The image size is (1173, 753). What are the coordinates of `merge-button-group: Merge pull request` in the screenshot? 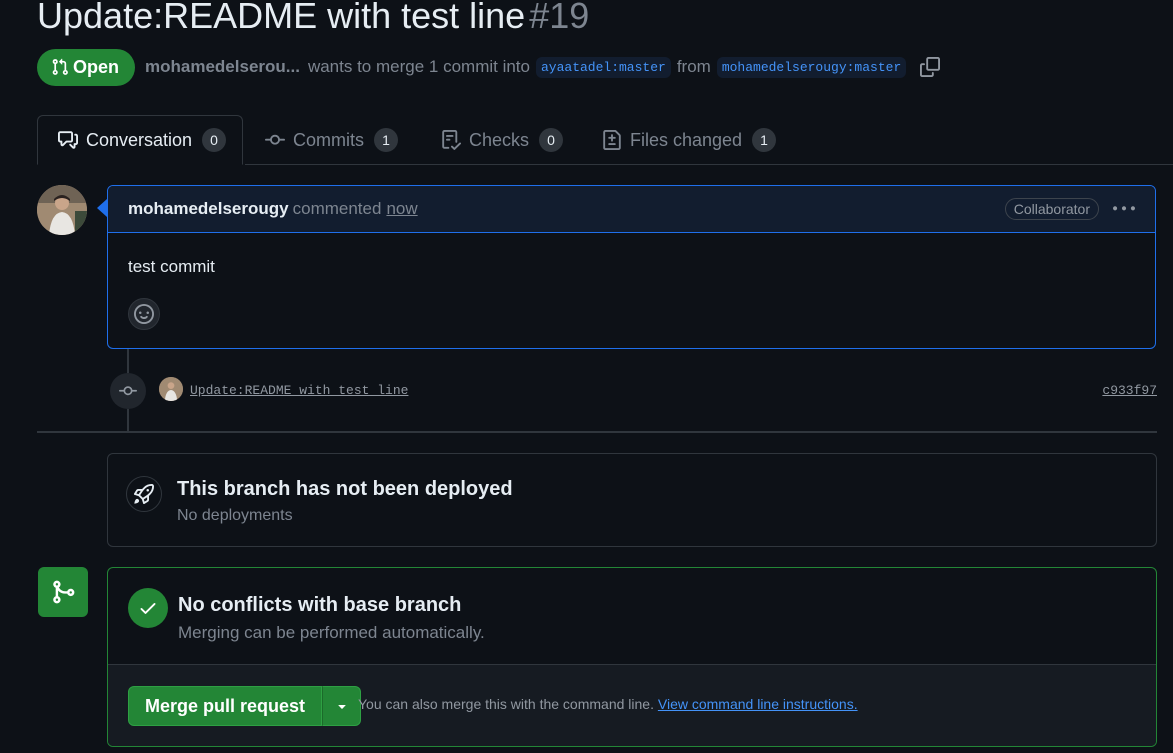 It's located at (245, 706).